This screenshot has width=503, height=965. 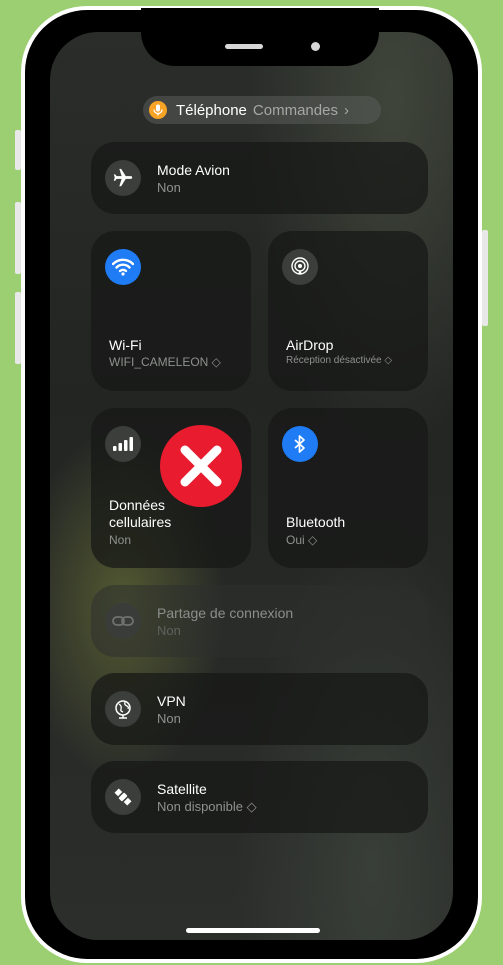 I want to click on cellular-title-line2: cellulaires, so click(x=140, y=522).